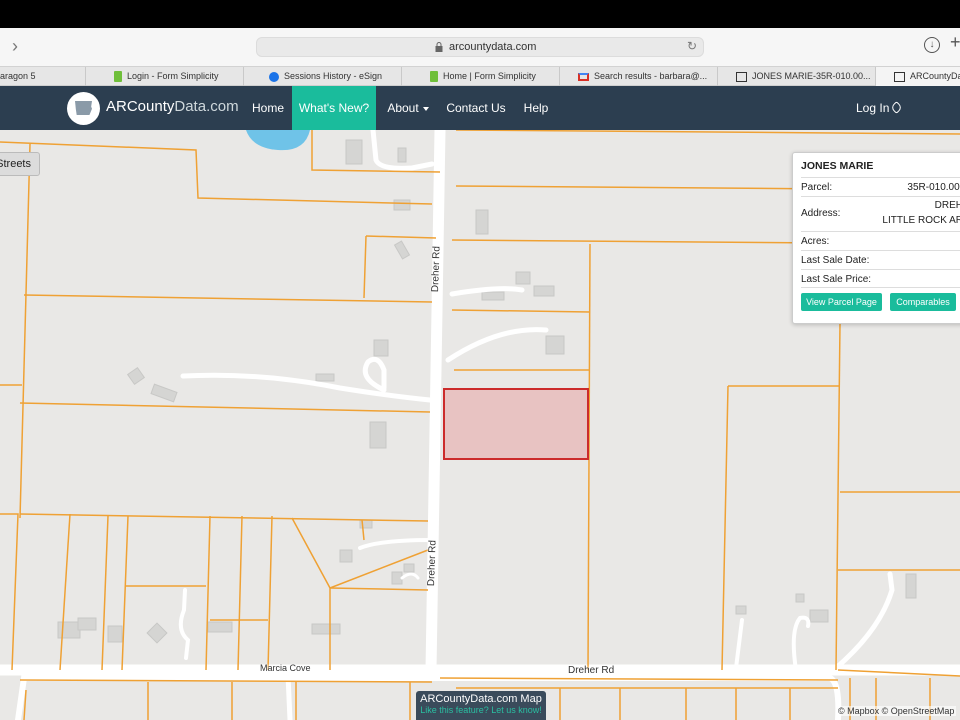 This screenshot has width=960, height=720. I want to click on nav-help: Help, so click(536, 108).